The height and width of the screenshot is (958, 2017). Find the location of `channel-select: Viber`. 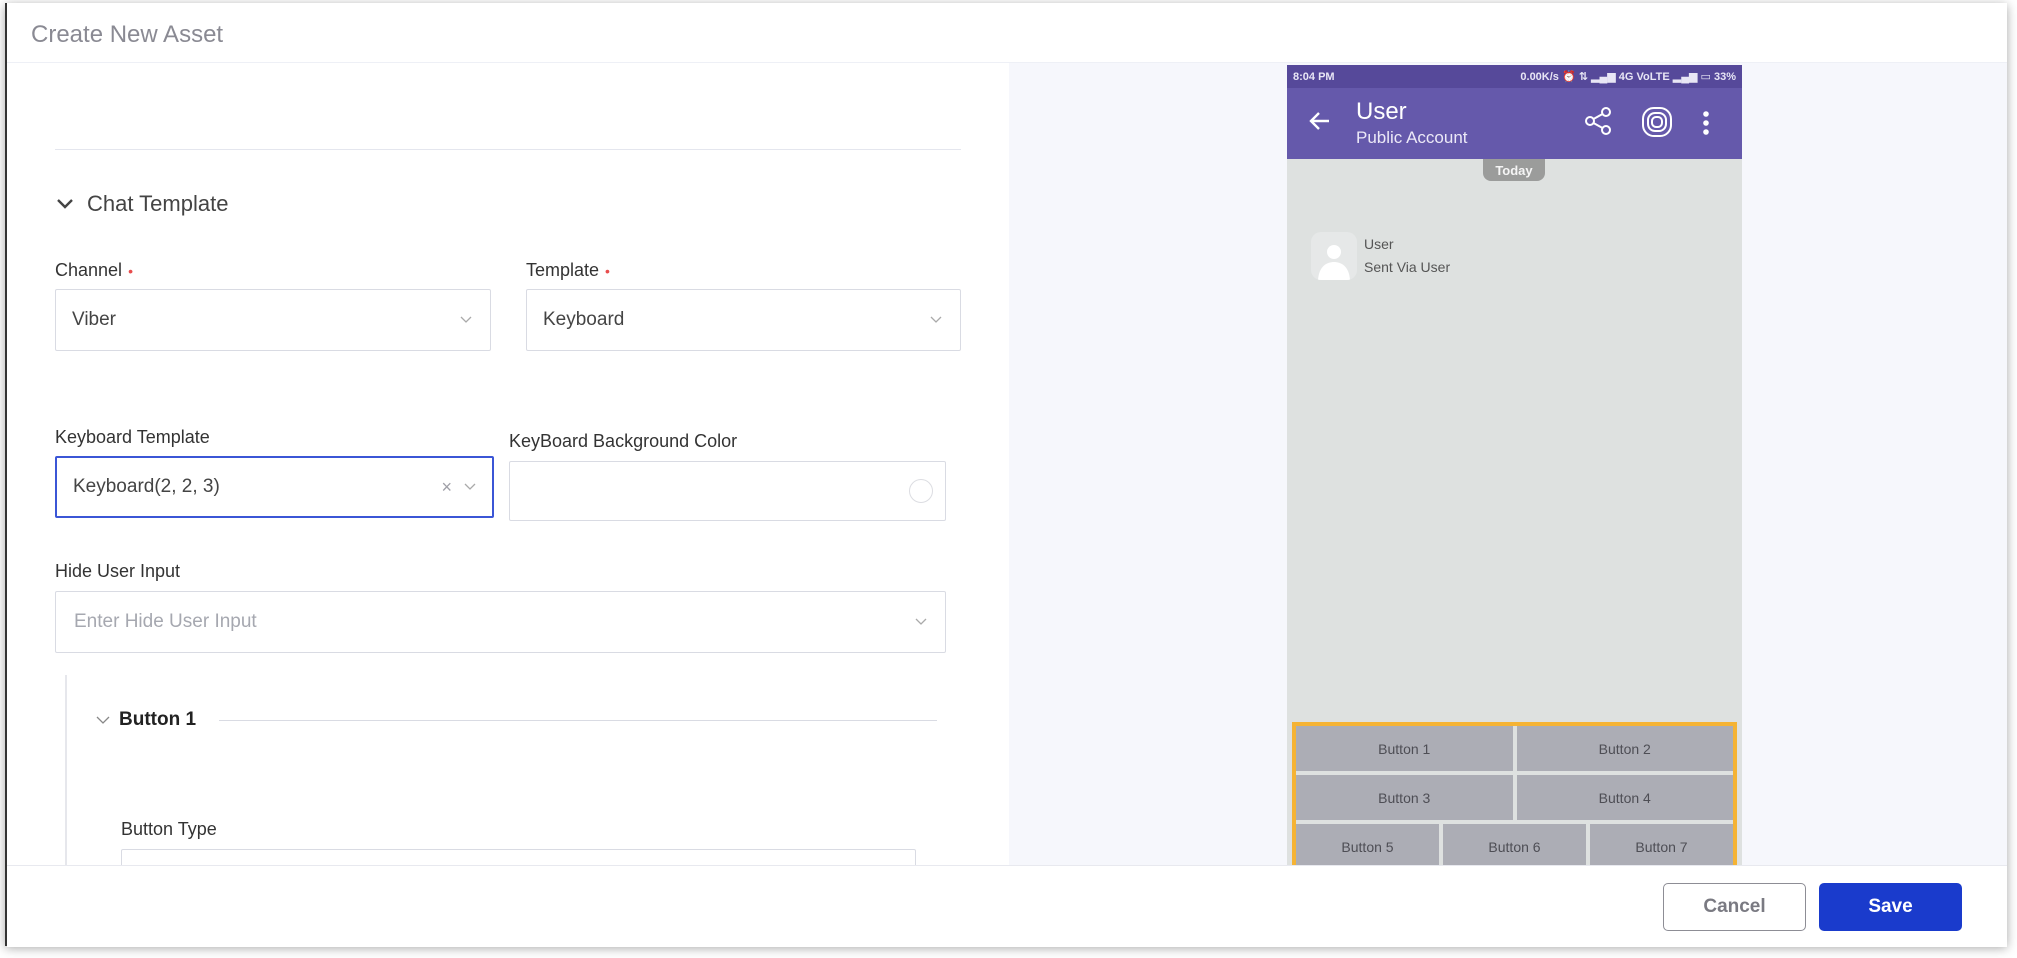

channel-select: Viber is located at coordinates (273, 320).